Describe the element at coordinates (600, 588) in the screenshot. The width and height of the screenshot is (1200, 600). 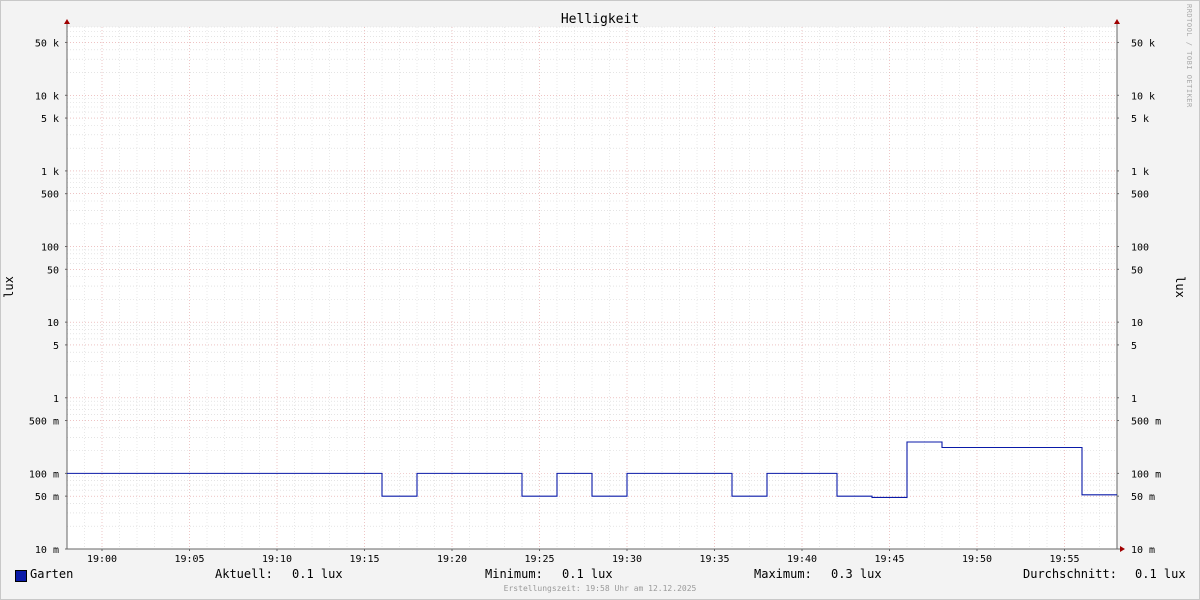
I see `creation-time-footer: Erstellungszeit: 19:58 Uhr am 12.12.2025` at that location.